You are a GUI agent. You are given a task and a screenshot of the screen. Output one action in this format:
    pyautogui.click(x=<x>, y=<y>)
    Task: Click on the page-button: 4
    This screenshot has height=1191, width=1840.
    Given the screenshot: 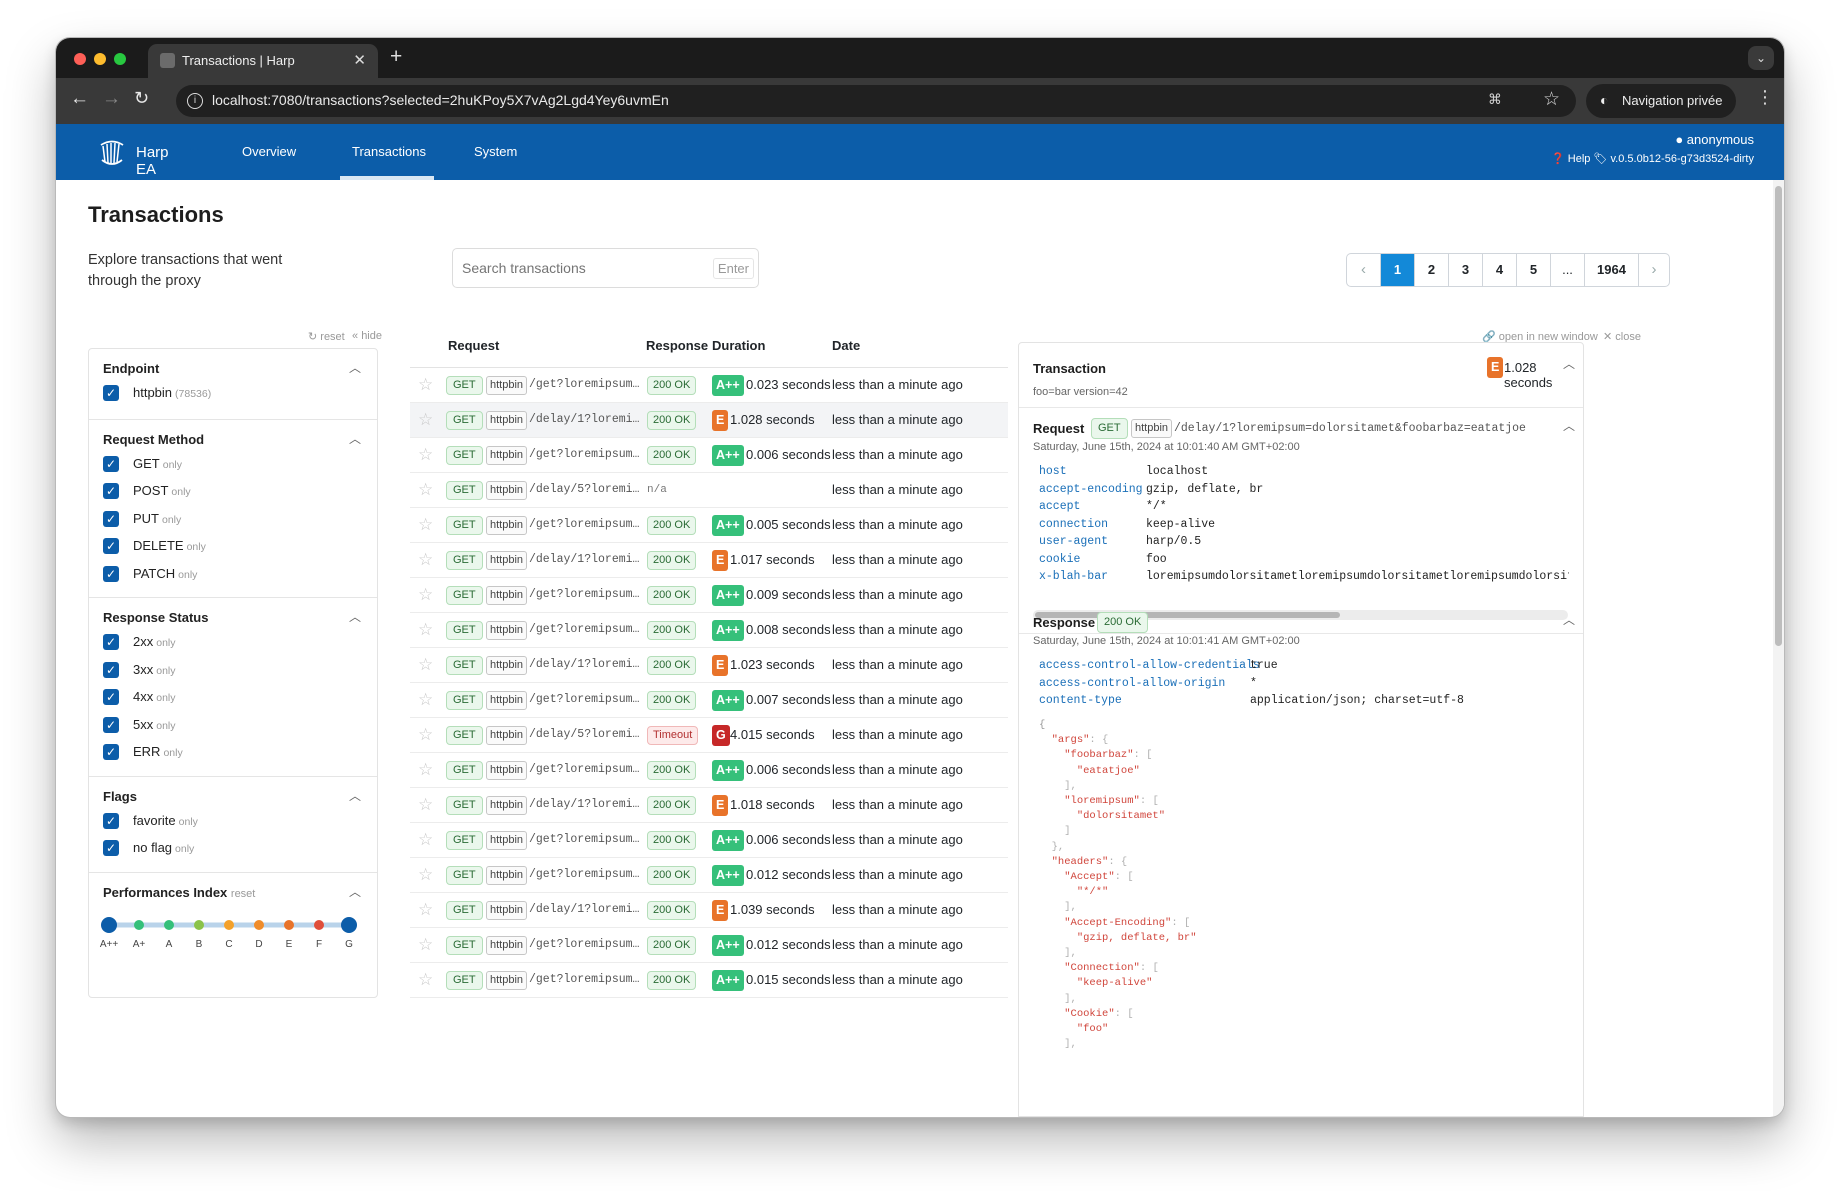 What is the action you would take?
    pyautogui.click(x=1500, y=270)
    